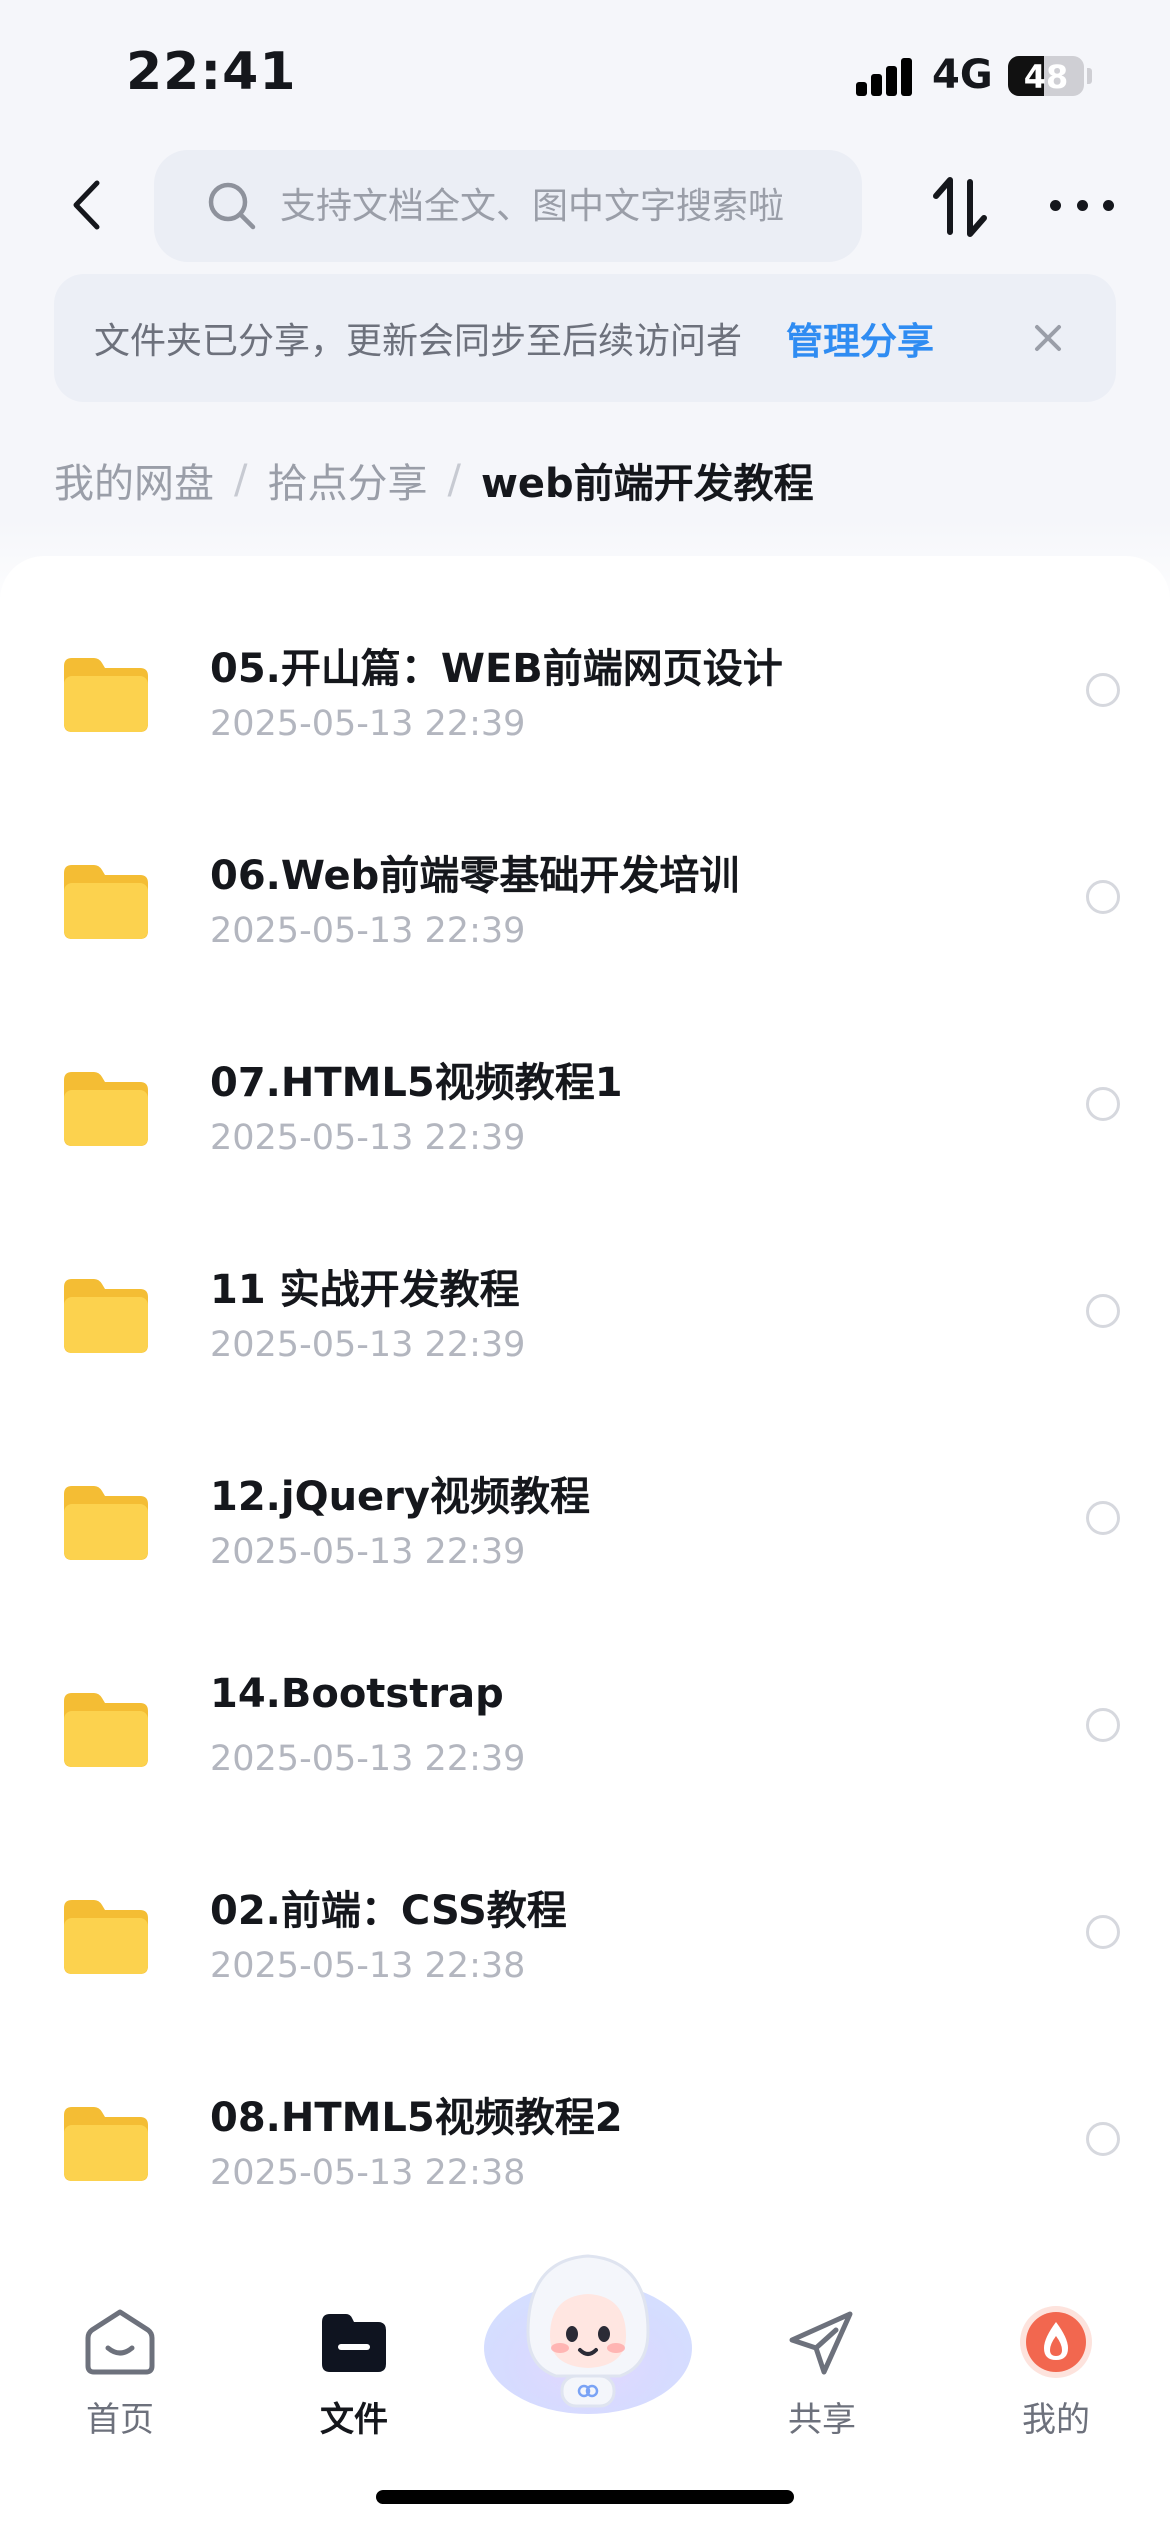  I want to click on more-dots-icon, so click(1055, 205).